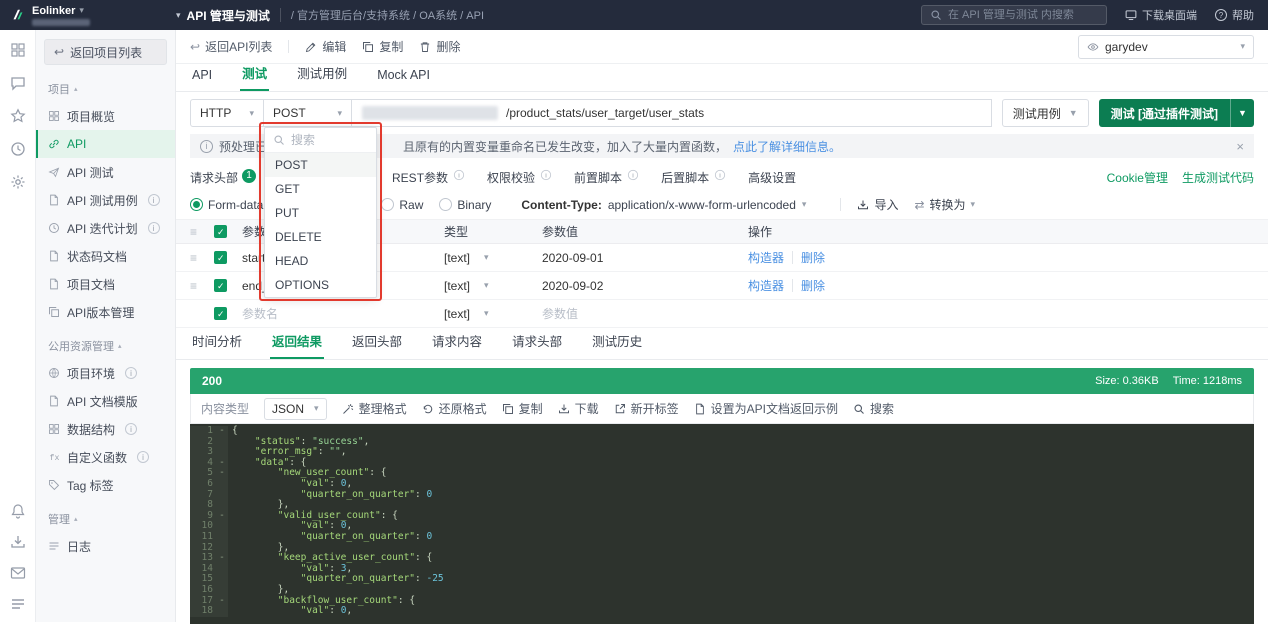 The height and width of the screenshot is (624, 1268). I want to click on result-tab: 请求内容, so click(457, 345).